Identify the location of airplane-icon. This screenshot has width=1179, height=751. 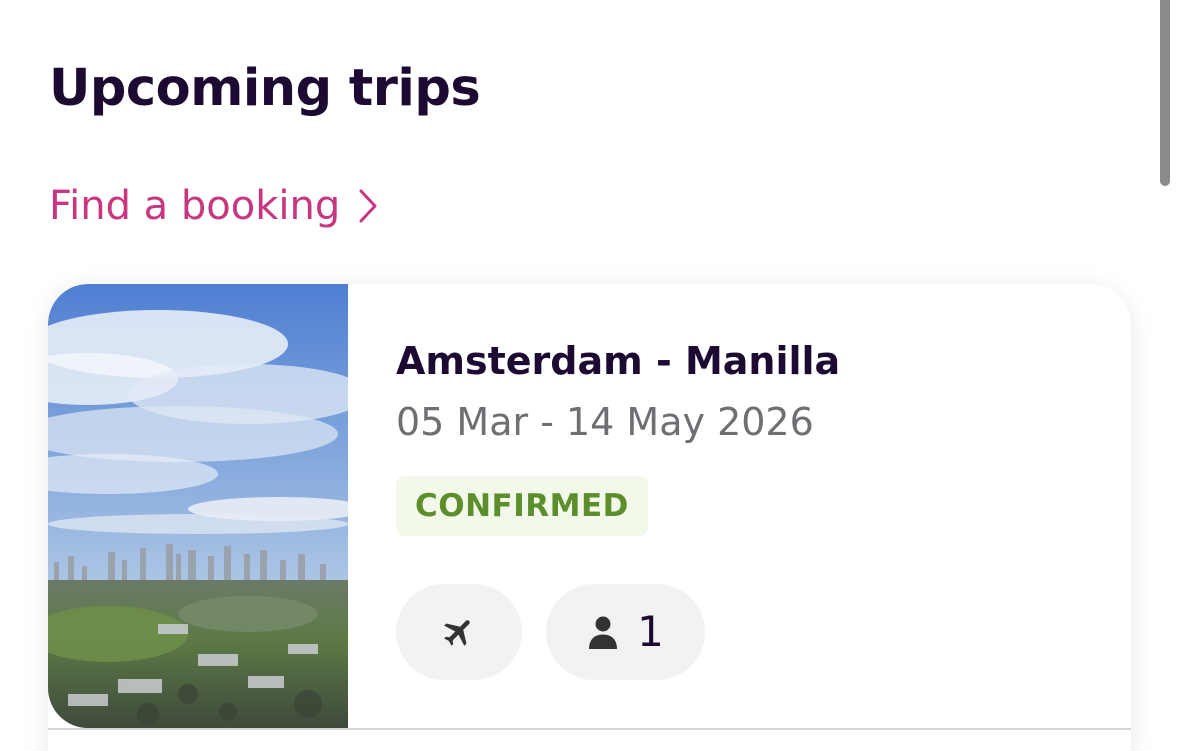
(457, 633).